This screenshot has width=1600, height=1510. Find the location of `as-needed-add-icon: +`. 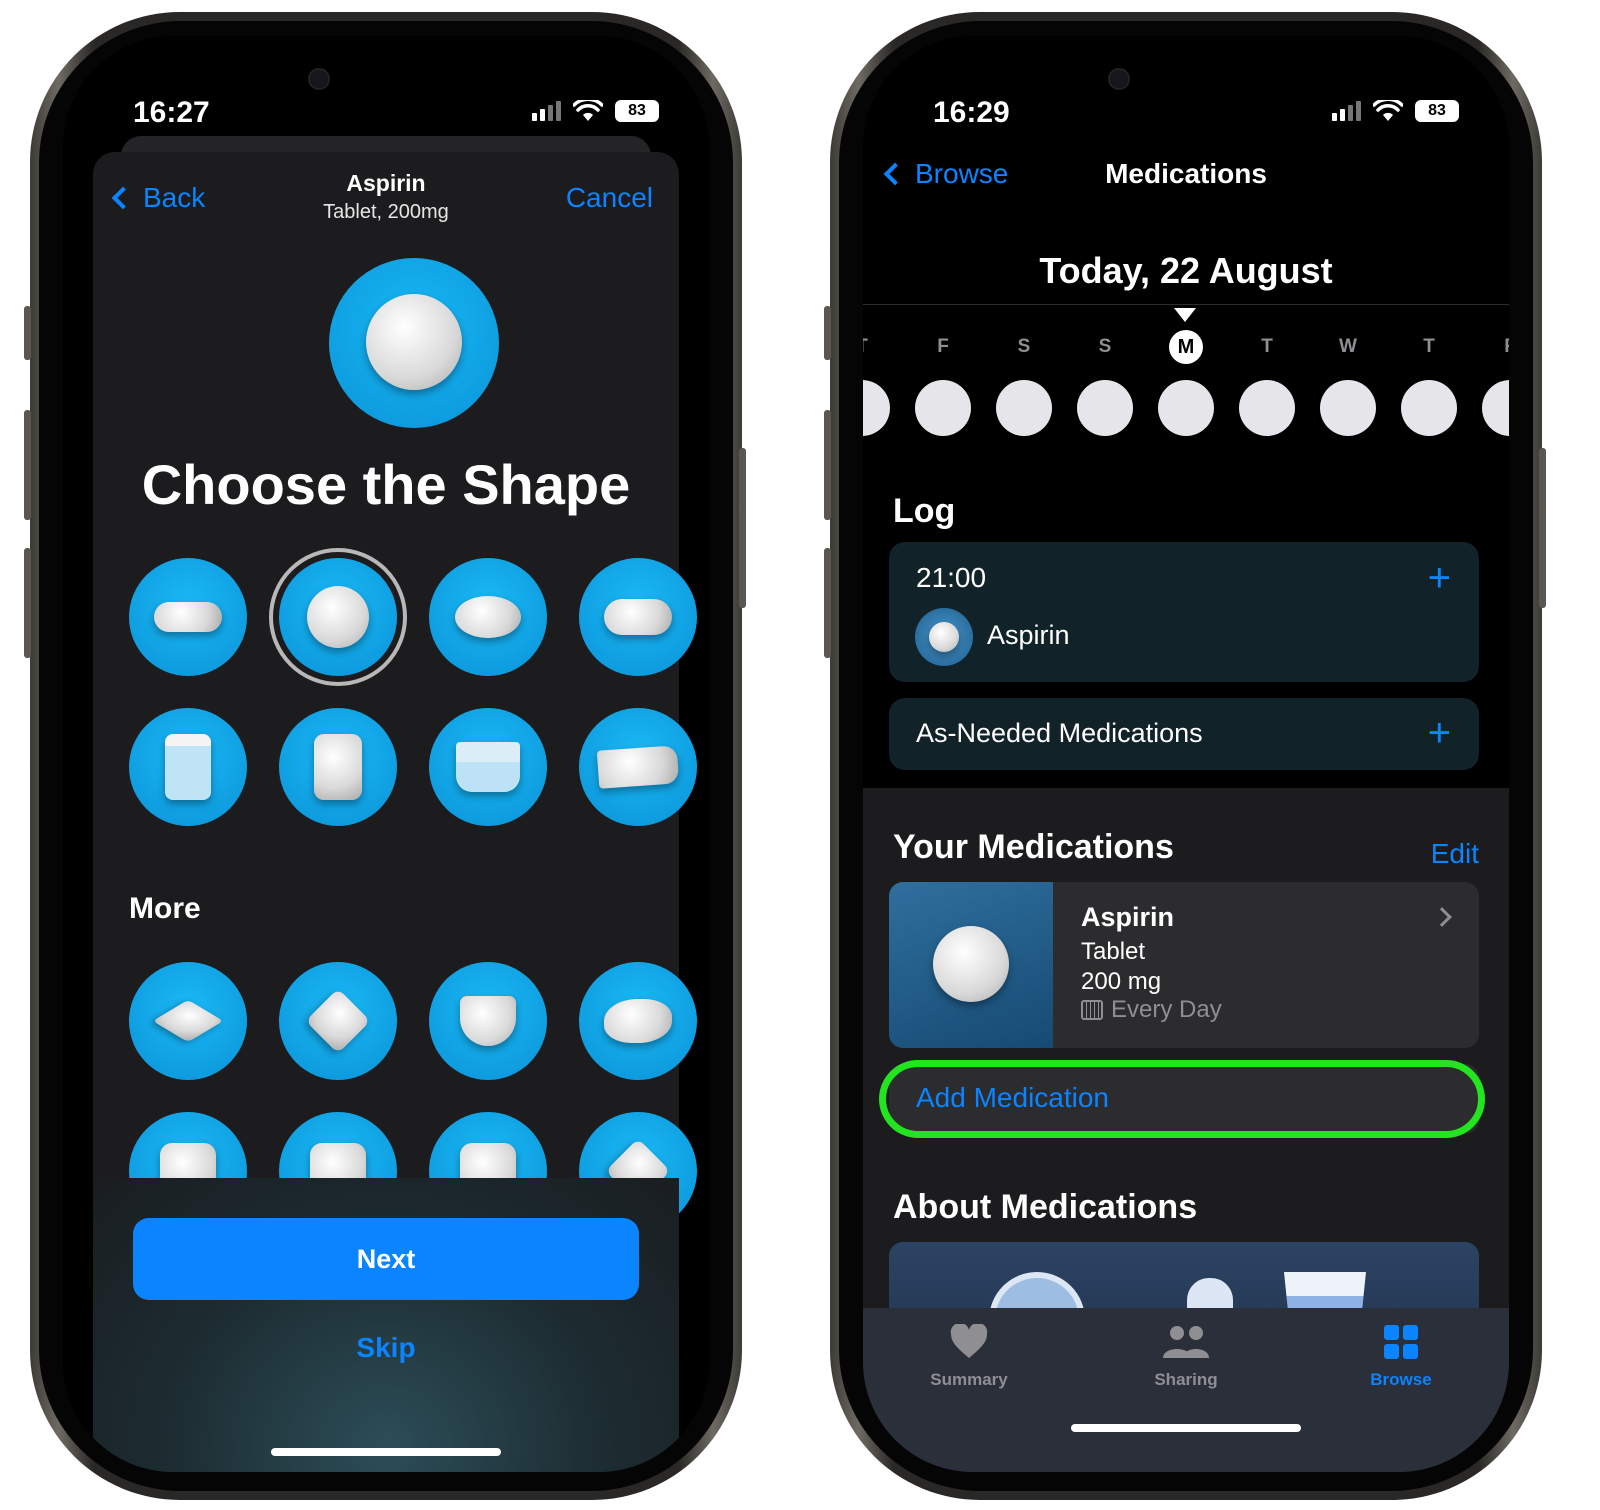

as-needed-add-icon: + is located at coordinates (1439, 733).